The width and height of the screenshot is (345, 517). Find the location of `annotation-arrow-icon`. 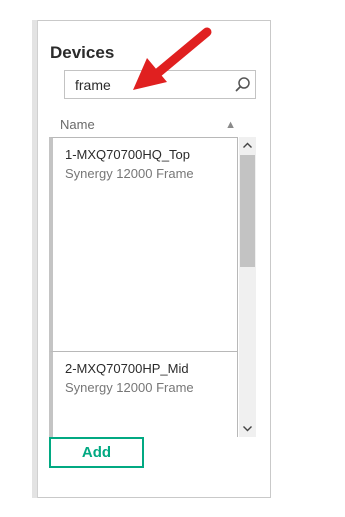

annotation-arrow-icon is located at coordinates (172, 58).